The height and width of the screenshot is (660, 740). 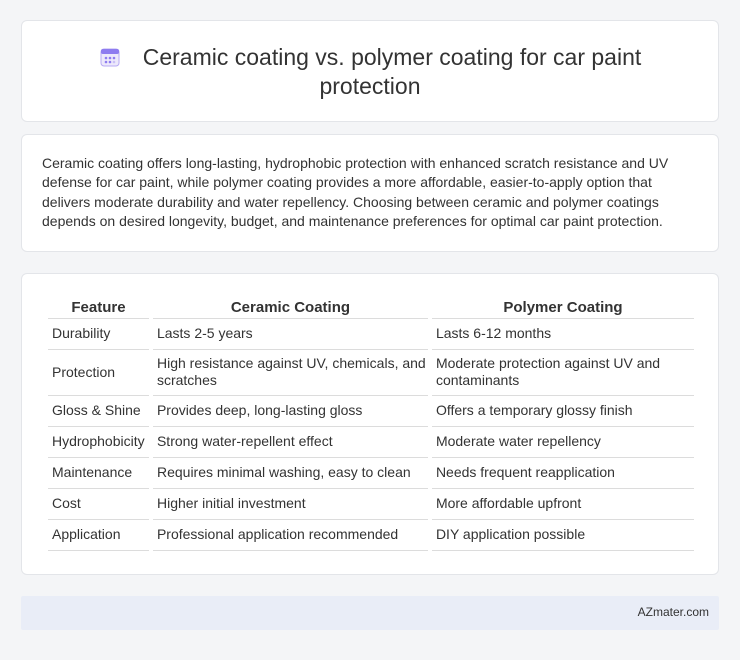 I want to click on ceramic-cell: Professional application recommended, so click(x=290, y=535).